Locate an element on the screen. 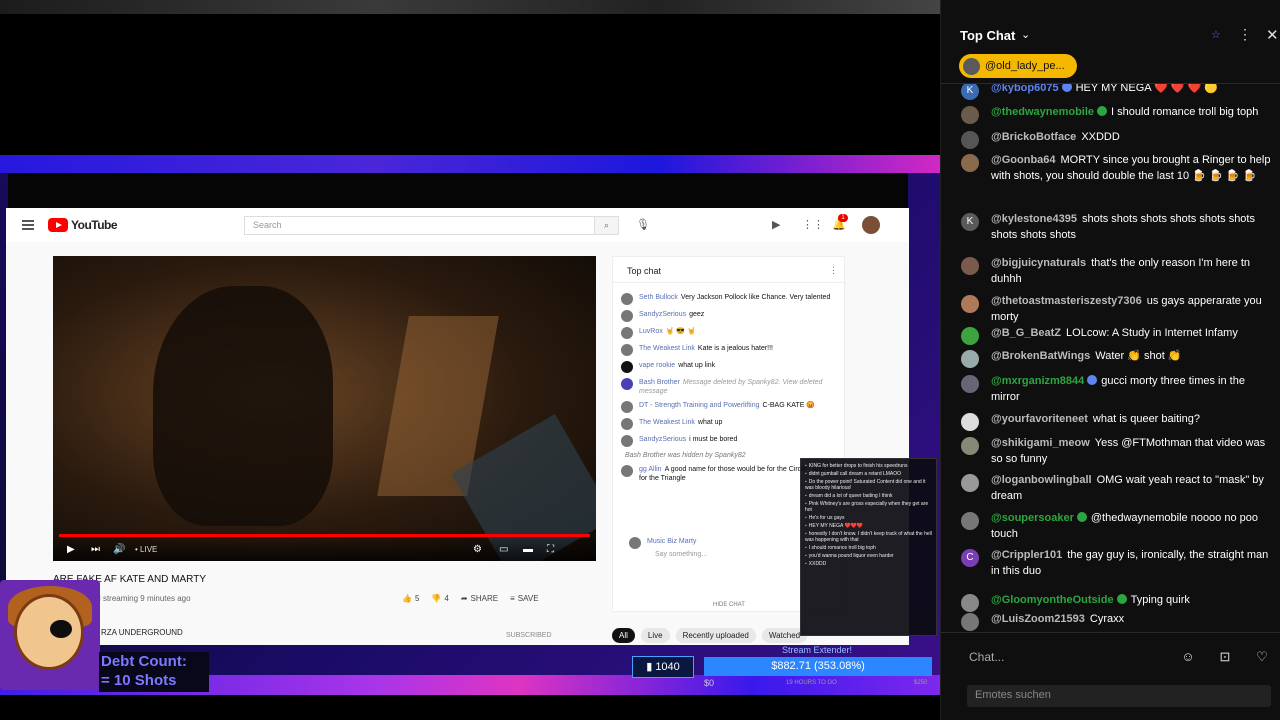 This screenshot has height=720, width=1280. gift-icon: ⊡ is located at coordinates (1225, 657).